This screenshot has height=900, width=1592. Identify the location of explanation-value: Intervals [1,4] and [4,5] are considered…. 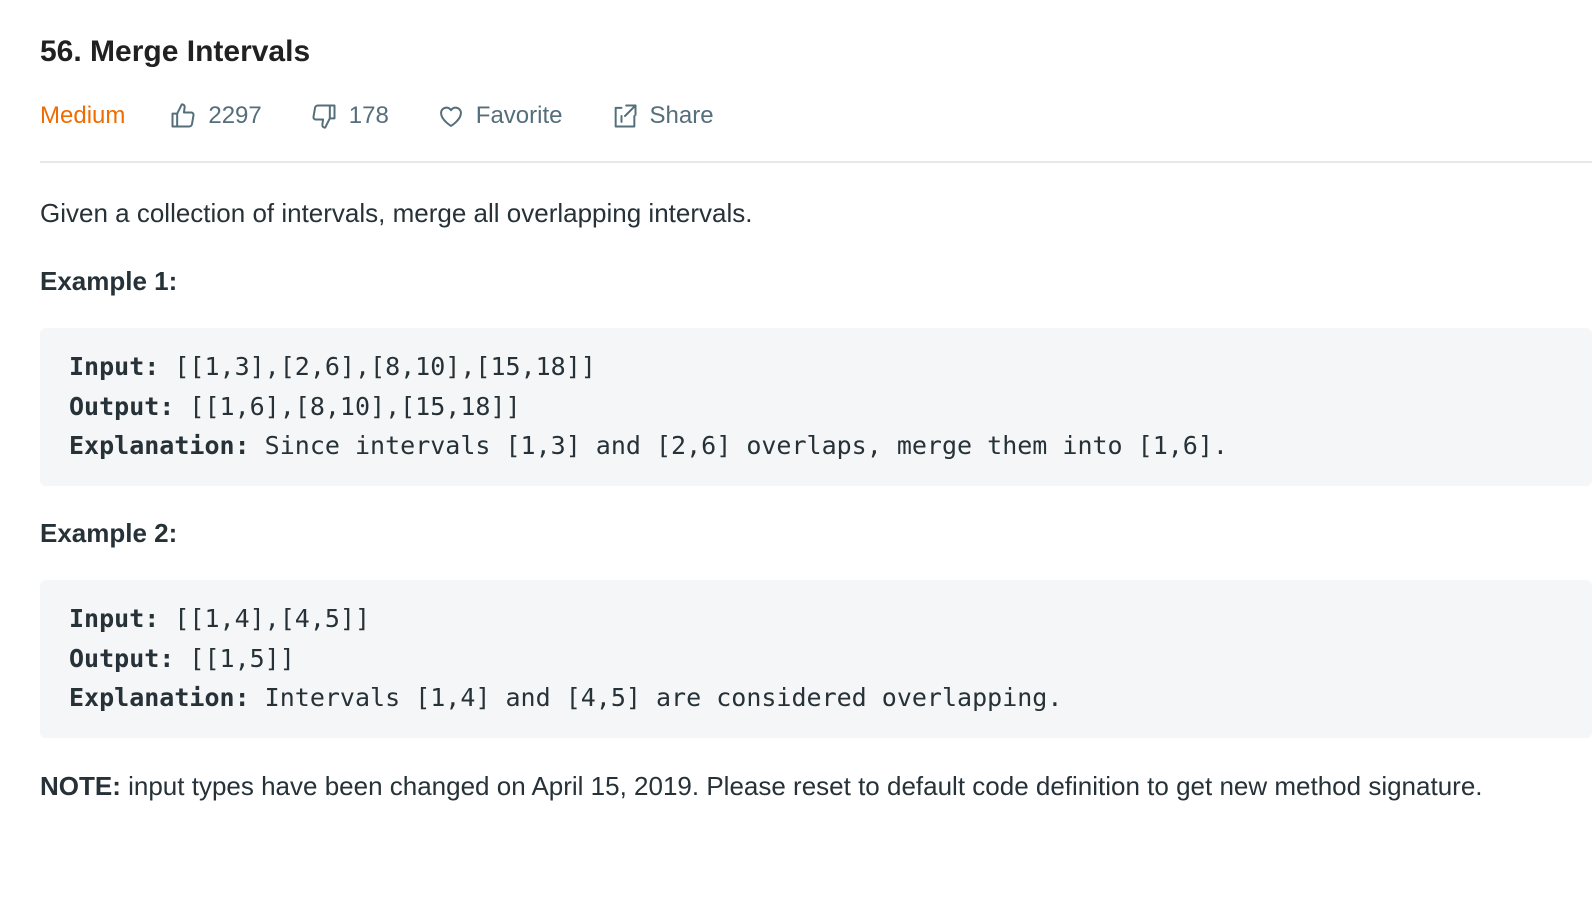
(656, 697).